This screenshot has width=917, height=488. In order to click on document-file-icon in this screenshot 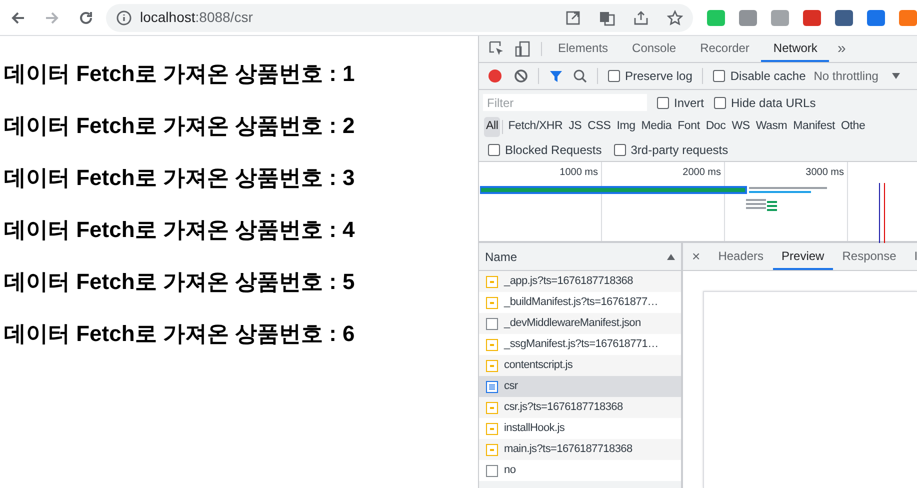, I will do `click(492, 386)`.